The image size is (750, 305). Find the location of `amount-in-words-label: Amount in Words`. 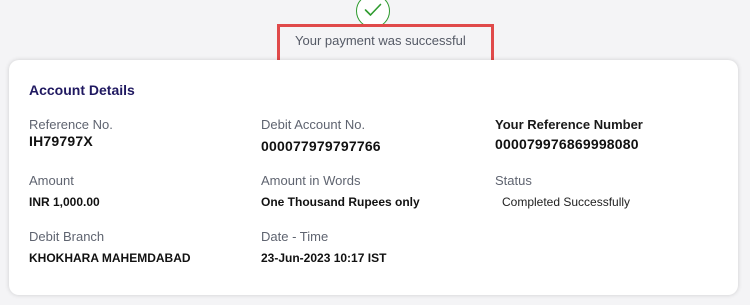

amount-in-words-label: Amount in Words is located at coordinates (311, 180).